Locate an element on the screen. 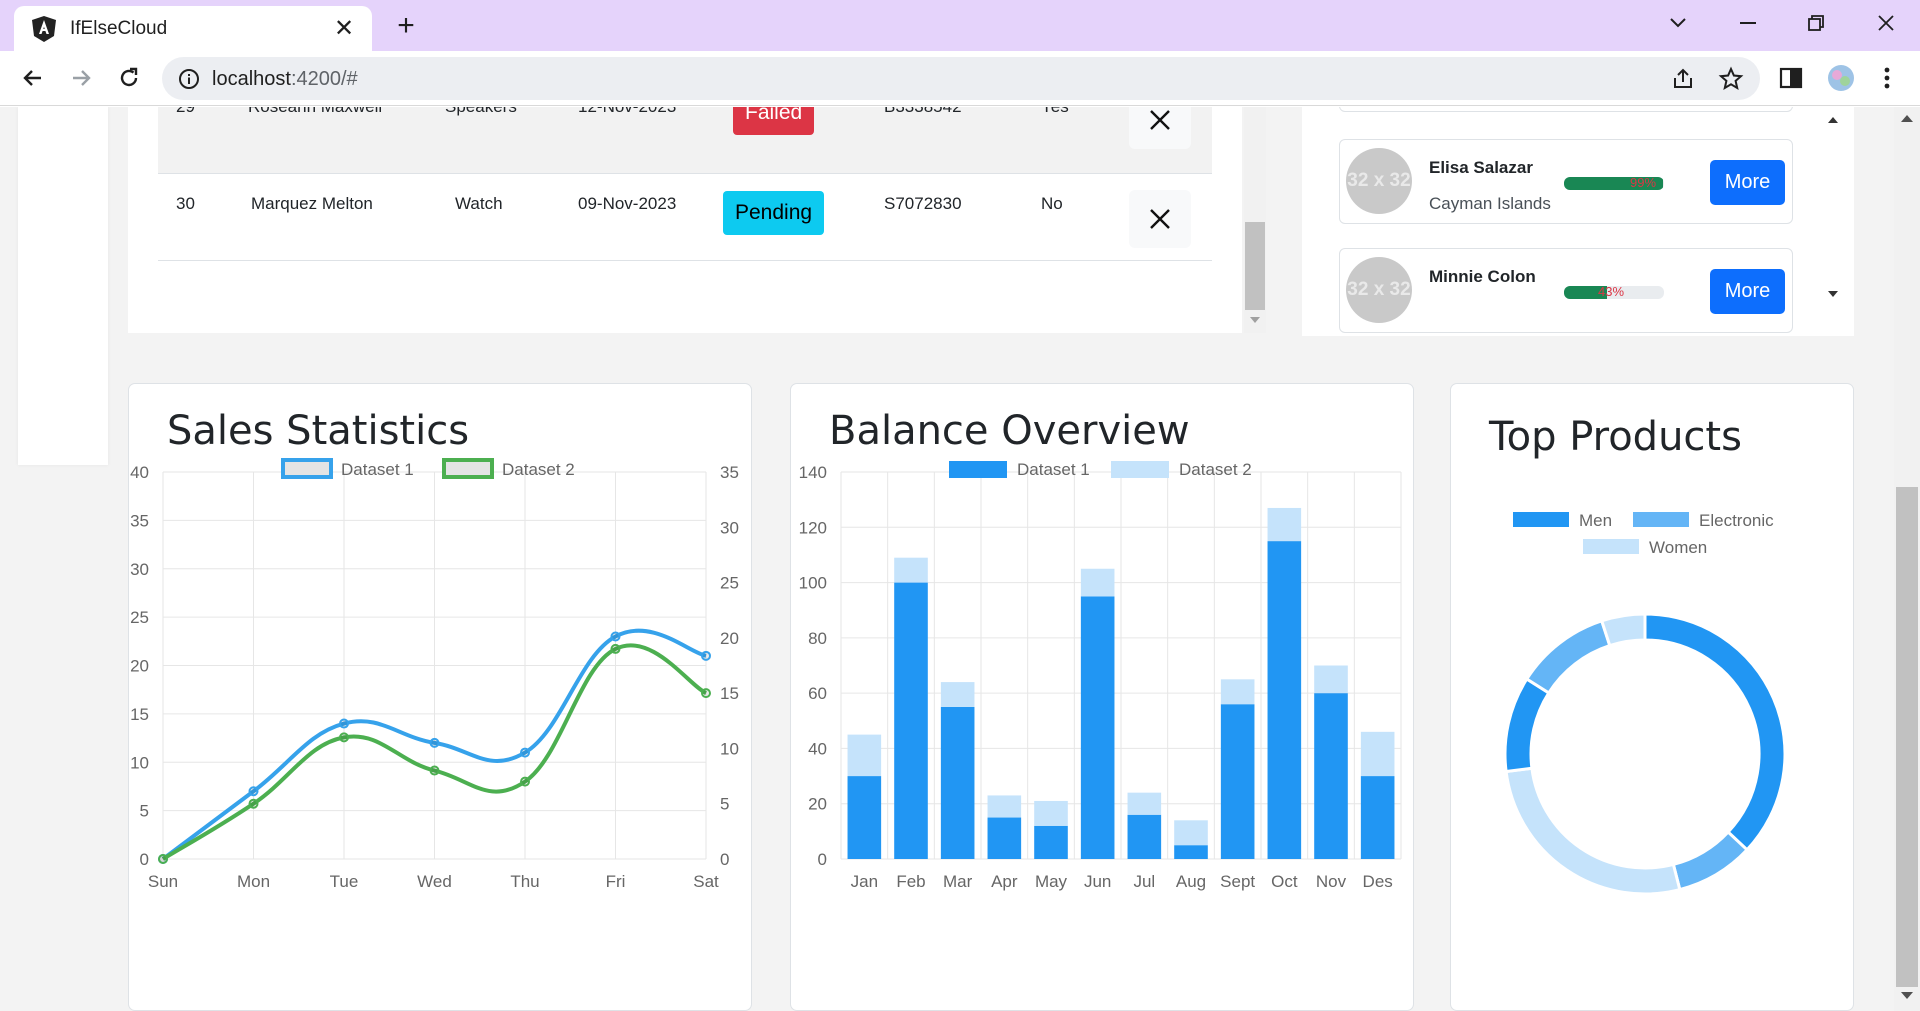 The image size is (1920, 1011). users-scrollbar is located at coordinates (1833, 206).